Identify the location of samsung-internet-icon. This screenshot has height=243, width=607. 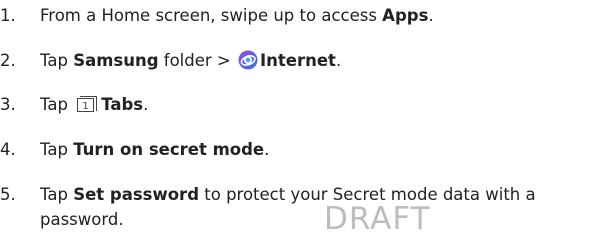
(248, 60).